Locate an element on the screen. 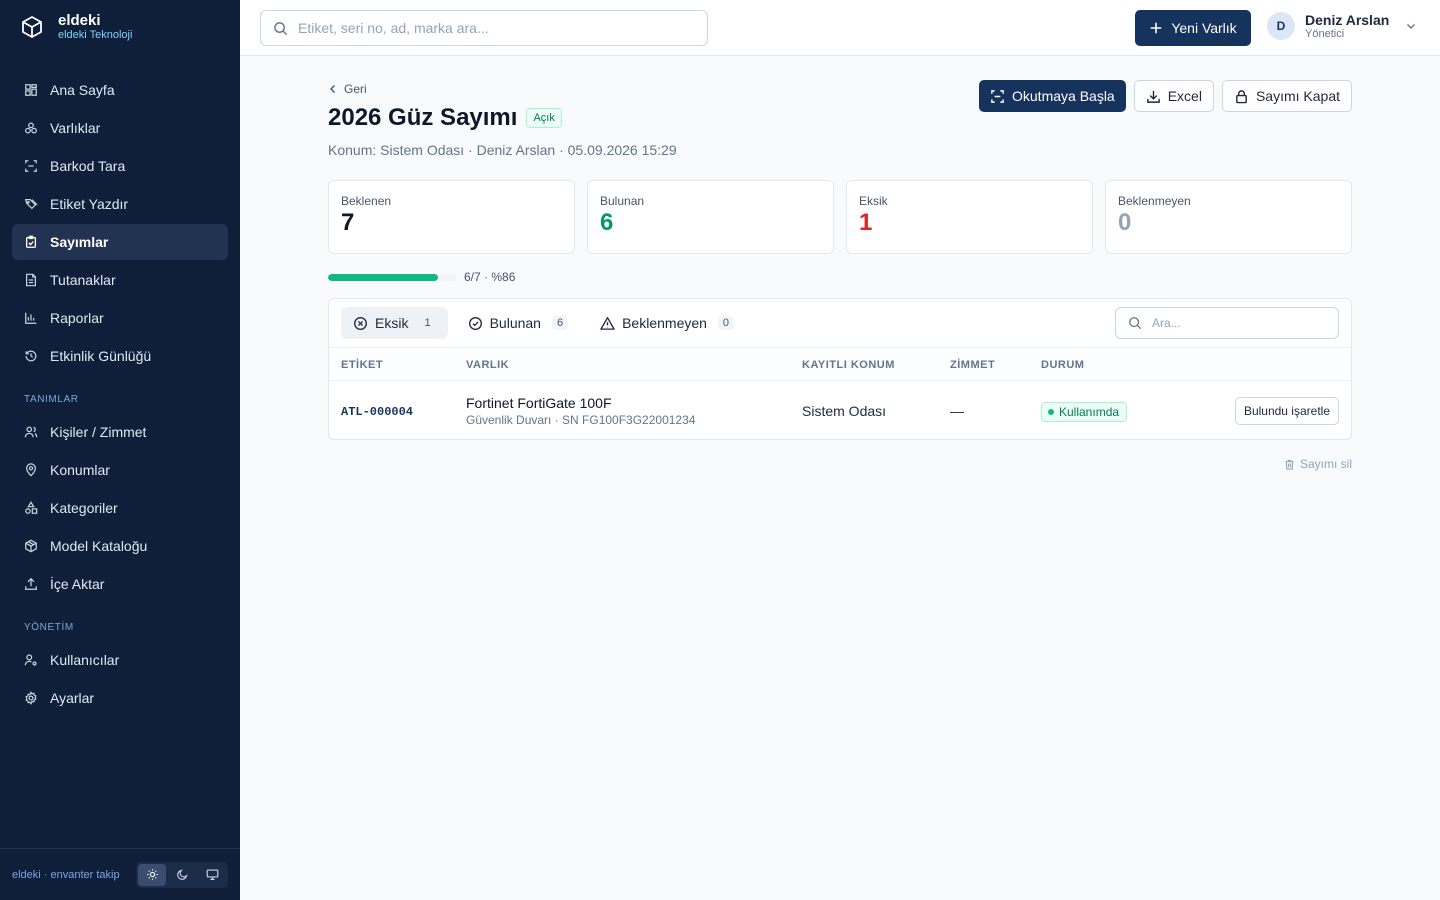  column-header-tag: ETİKET is located at coordinates (362, 365).